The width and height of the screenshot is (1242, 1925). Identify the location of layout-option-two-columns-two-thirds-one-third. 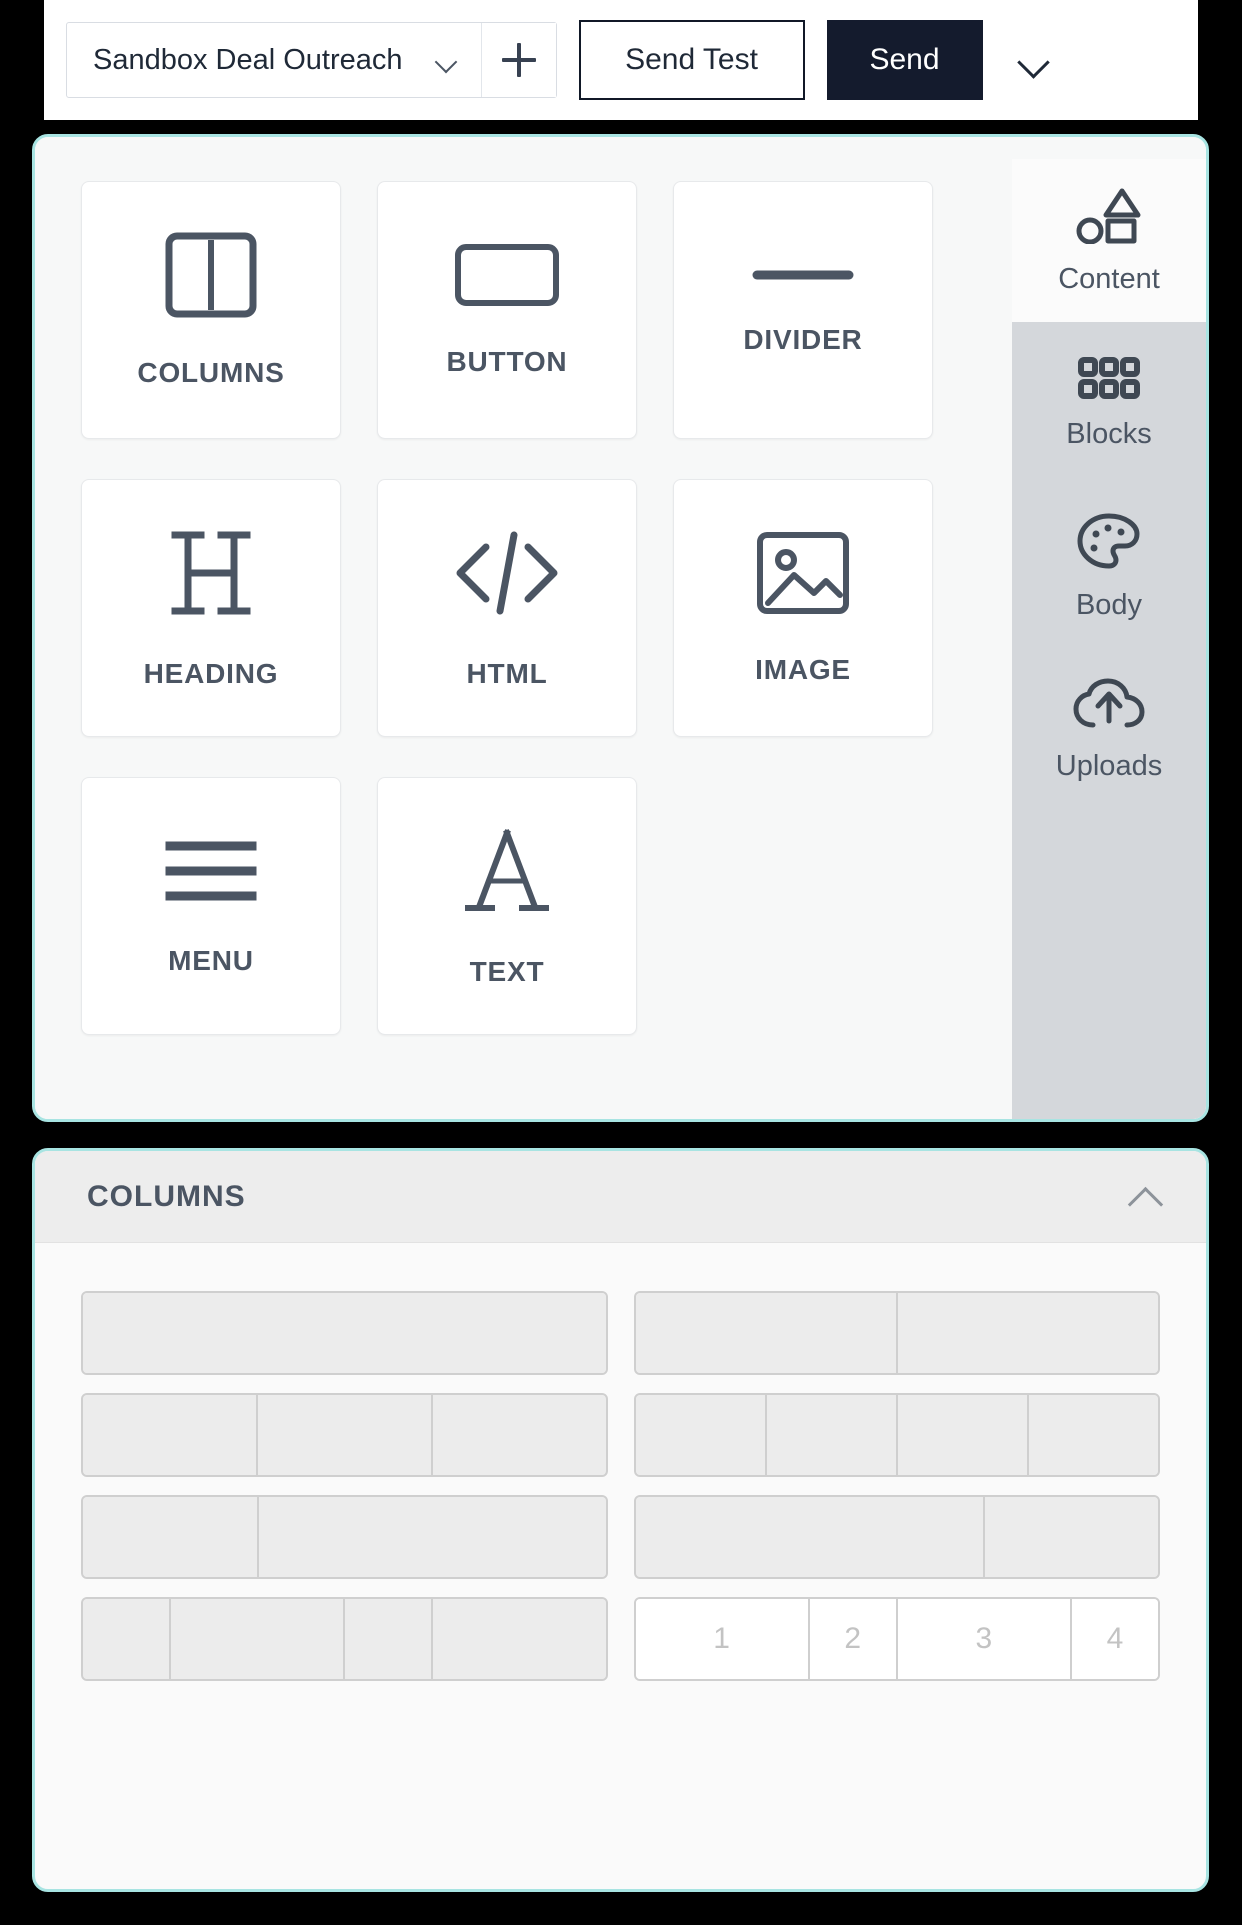
(896, 1537).